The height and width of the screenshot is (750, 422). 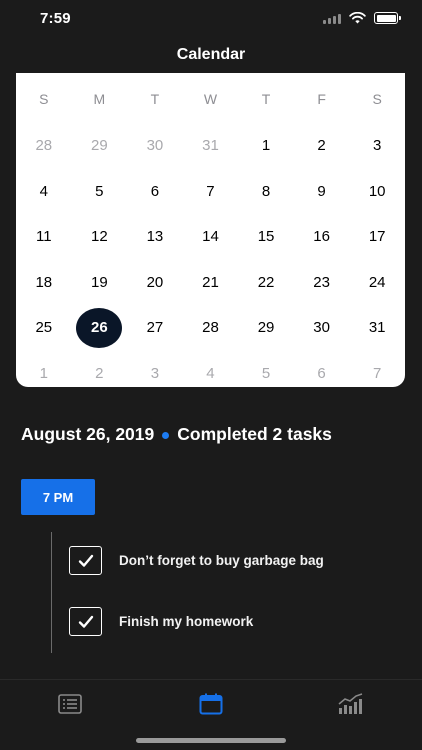 What do you see at coordinates (211, 19) in the screenshot?
I see `status-bar: 7:59` at bounding box center [211, 19].